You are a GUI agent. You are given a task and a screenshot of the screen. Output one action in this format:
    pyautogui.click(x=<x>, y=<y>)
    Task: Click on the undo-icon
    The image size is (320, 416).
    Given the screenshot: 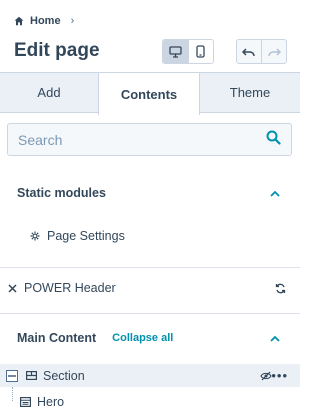 What is the action you would take?
    pyautogui.click(x=248, y=51)
    